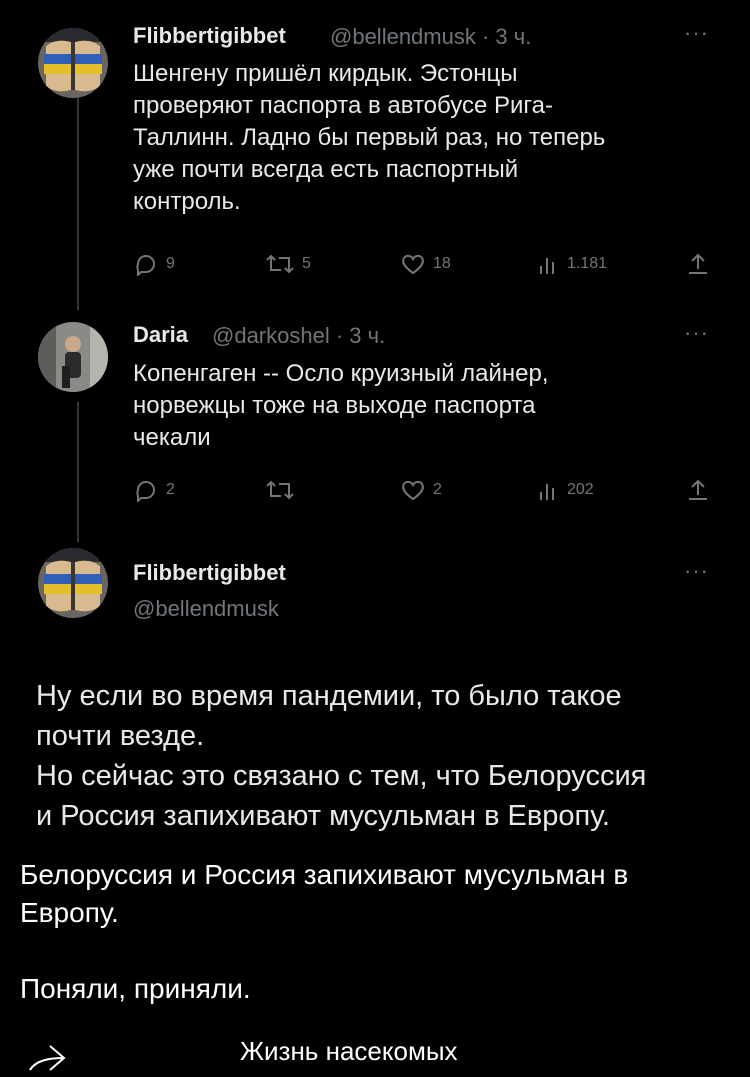 The width and height of the screenshot is (750, 1077). Describe the element at coordinates (206, 609) in the screenshot. I see `author-handle: @bellendmusk` at that location.